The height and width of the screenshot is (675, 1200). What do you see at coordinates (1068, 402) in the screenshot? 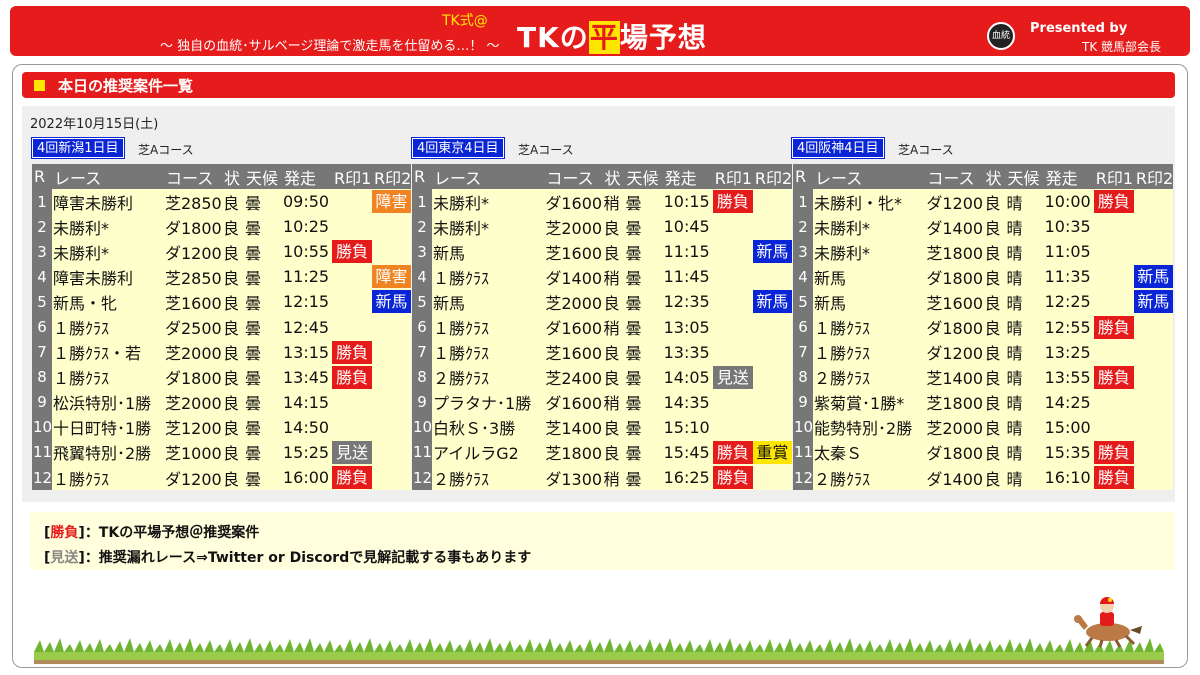
I see `post-time: 14:25` at bounding box center [1068, 402].